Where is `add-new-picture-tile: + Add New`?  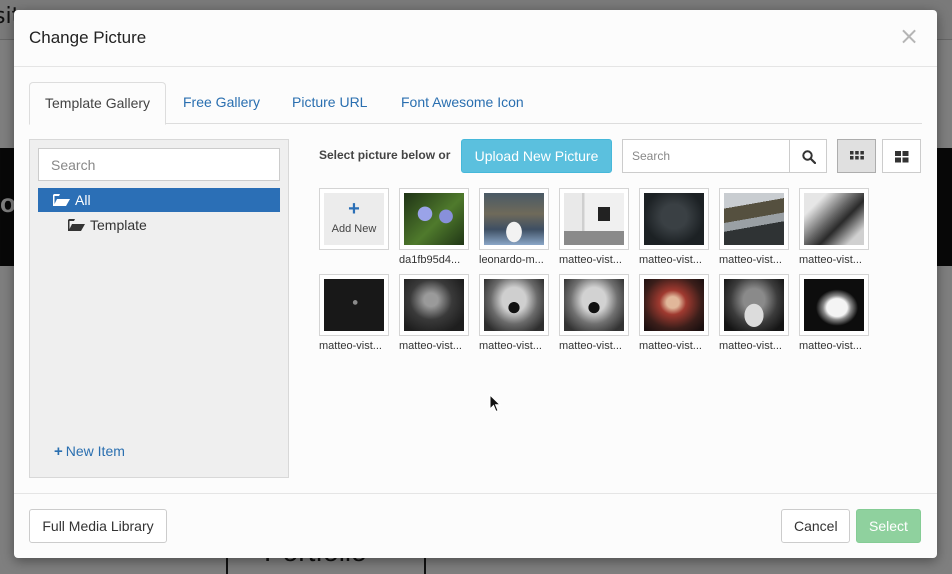
add-new-picture-tile: + Add New is located at coordinates (354, 219).